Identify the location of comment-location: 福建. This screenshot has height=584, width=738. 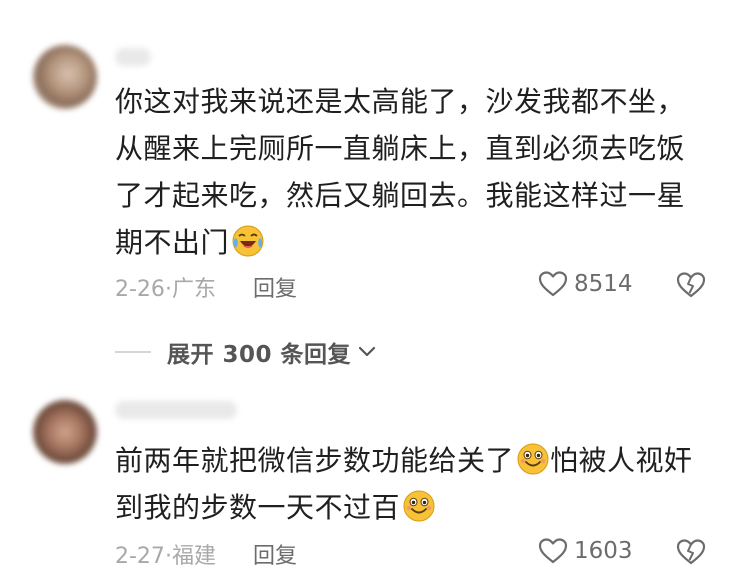
(193, 556).